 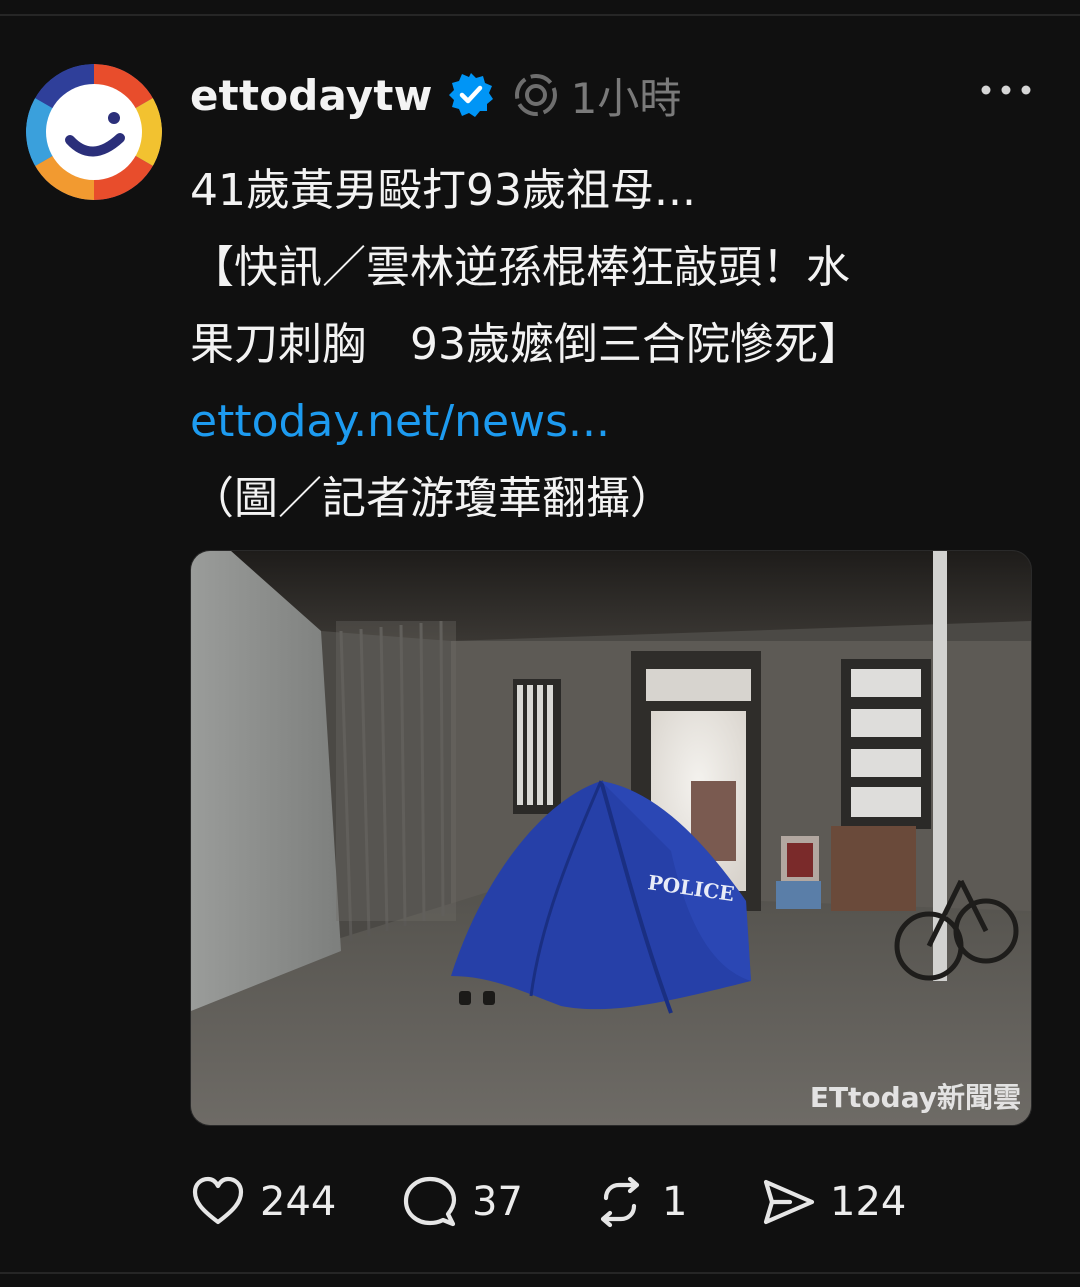 What do you see at coordinates (432, 498) in the screenshot?
I see `photo-caption: （圖／記者游瓊華翻攝）` at bounding box center [432, 498].